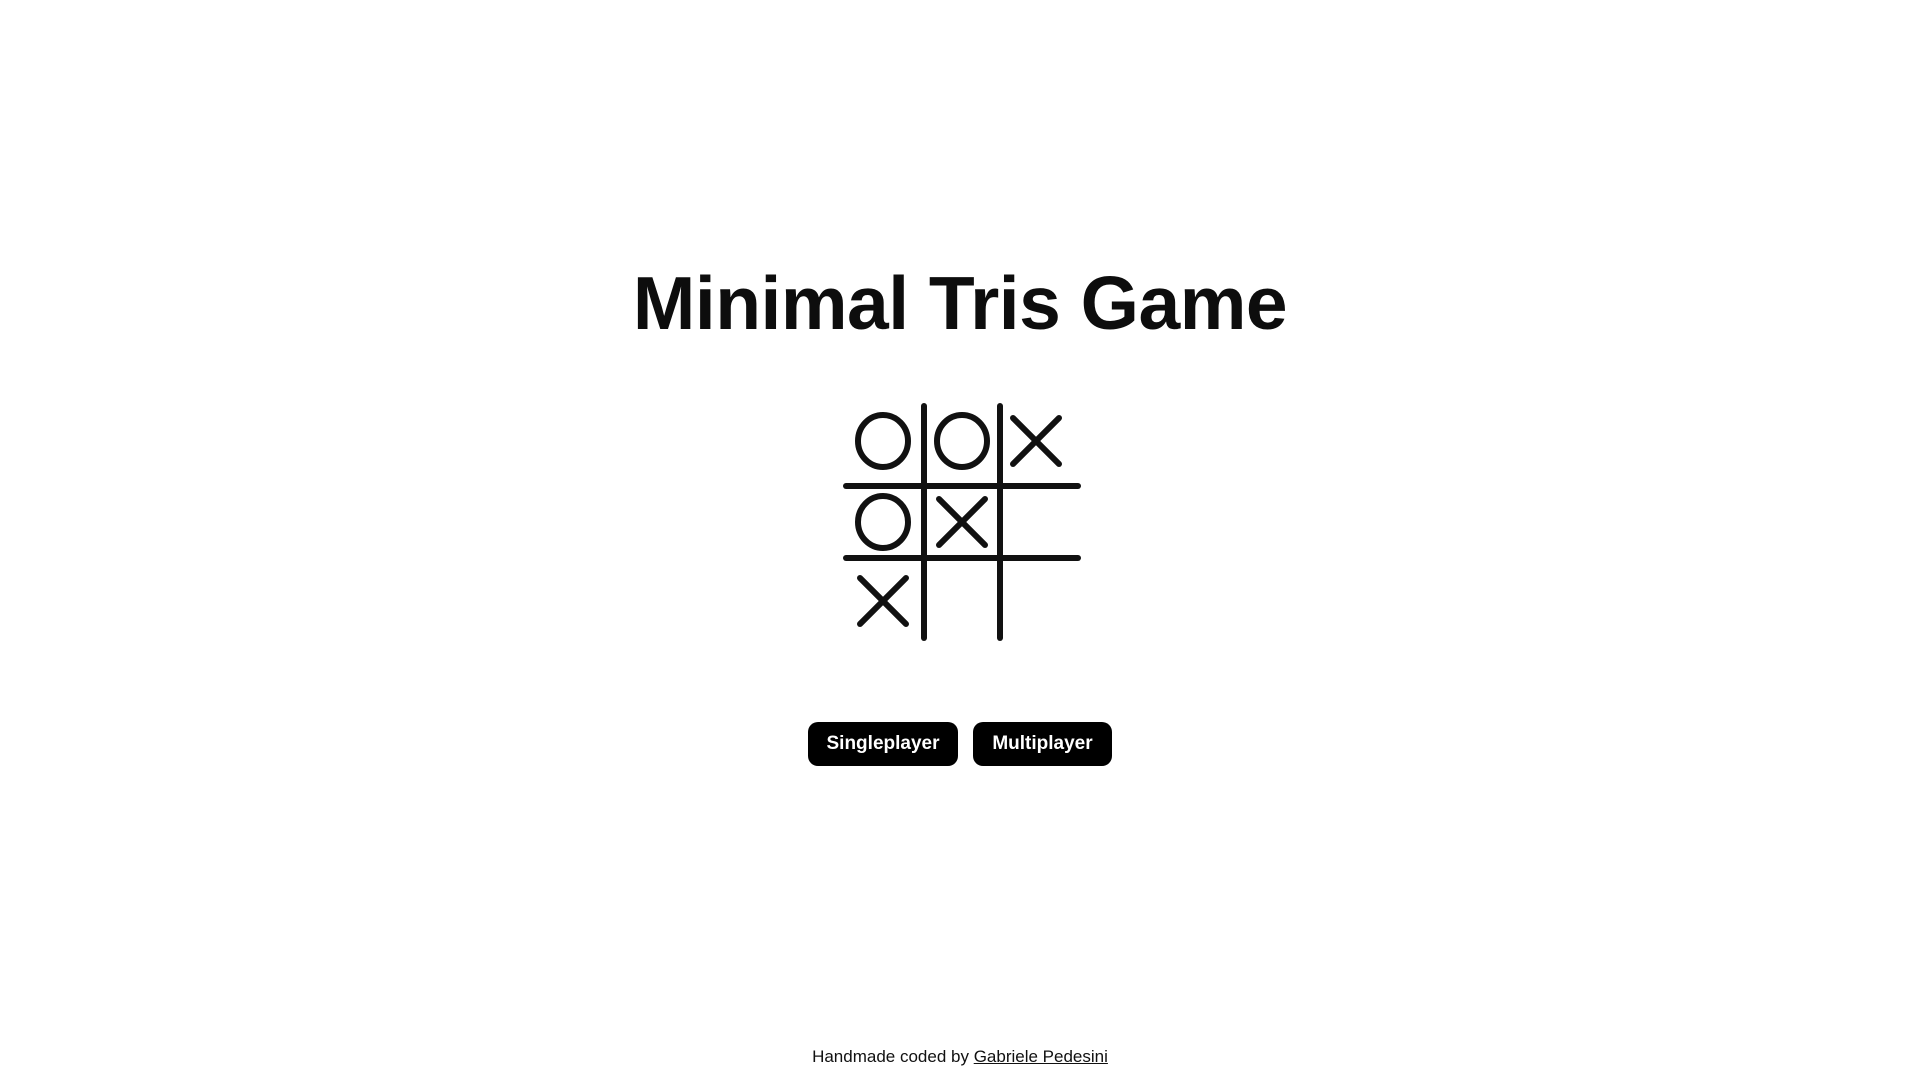 Image resolution: width=1920 pixels, height=1080 pixels. What do you see at coordinates (960, 303) in the screenshot?
I see `page-title: Minimal Tris Game` at bounding box center [960, 303].